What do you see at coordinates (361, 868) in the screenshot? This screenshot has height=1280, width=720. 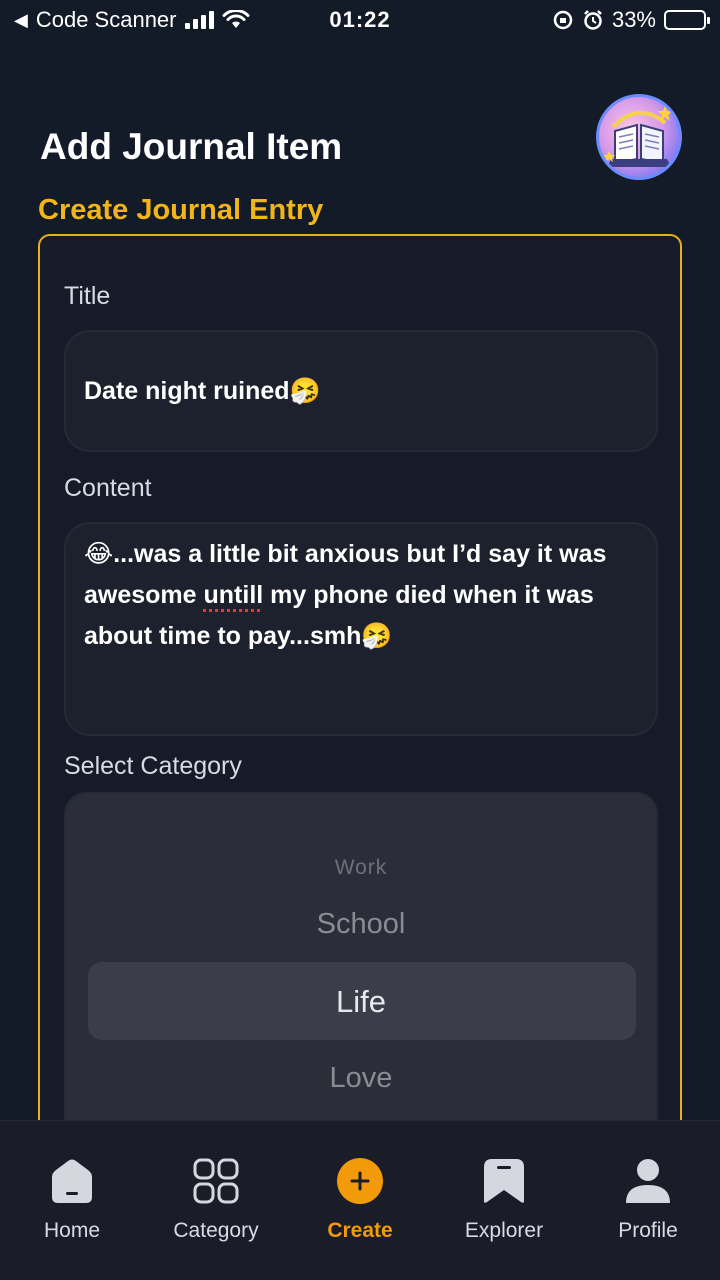 I see `picker-option-work: Work` at bounding box center [361, 868].